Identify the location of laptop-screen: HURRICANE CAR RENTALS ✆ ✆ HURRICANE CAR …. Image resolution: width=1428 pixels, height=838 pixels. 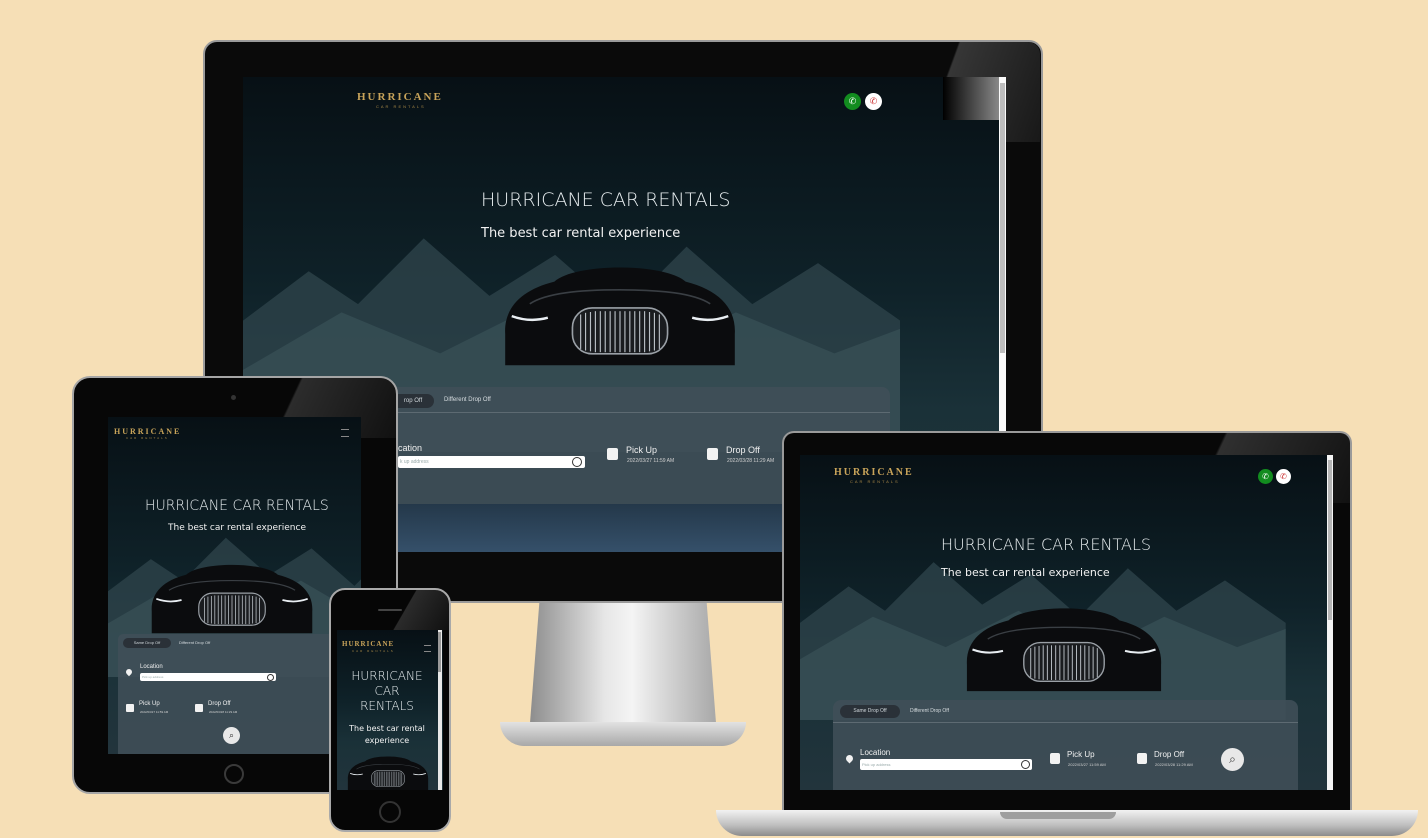
(1066, 622).